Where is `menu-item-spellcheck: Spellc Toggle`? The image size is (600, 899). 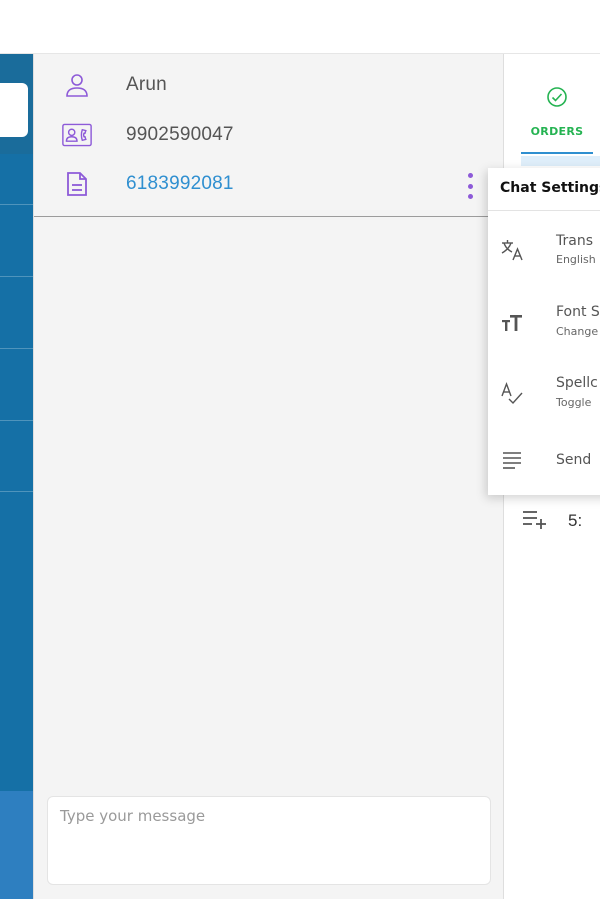 menu-item-spellcheck: Spellc Toggle is located at coordinates (544, 398).